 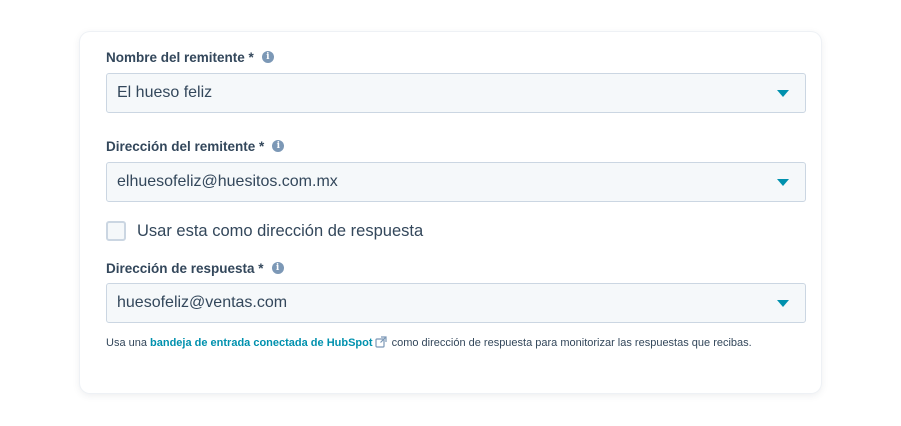 I want to click on reply-address-label-row: Dirección de respuesta * i, so click(x=195, y=268).